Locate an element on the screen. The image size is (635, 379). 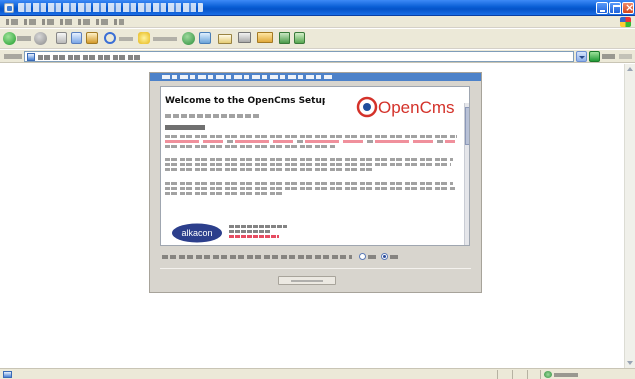
continue-button is located at coordinates (307, 280).